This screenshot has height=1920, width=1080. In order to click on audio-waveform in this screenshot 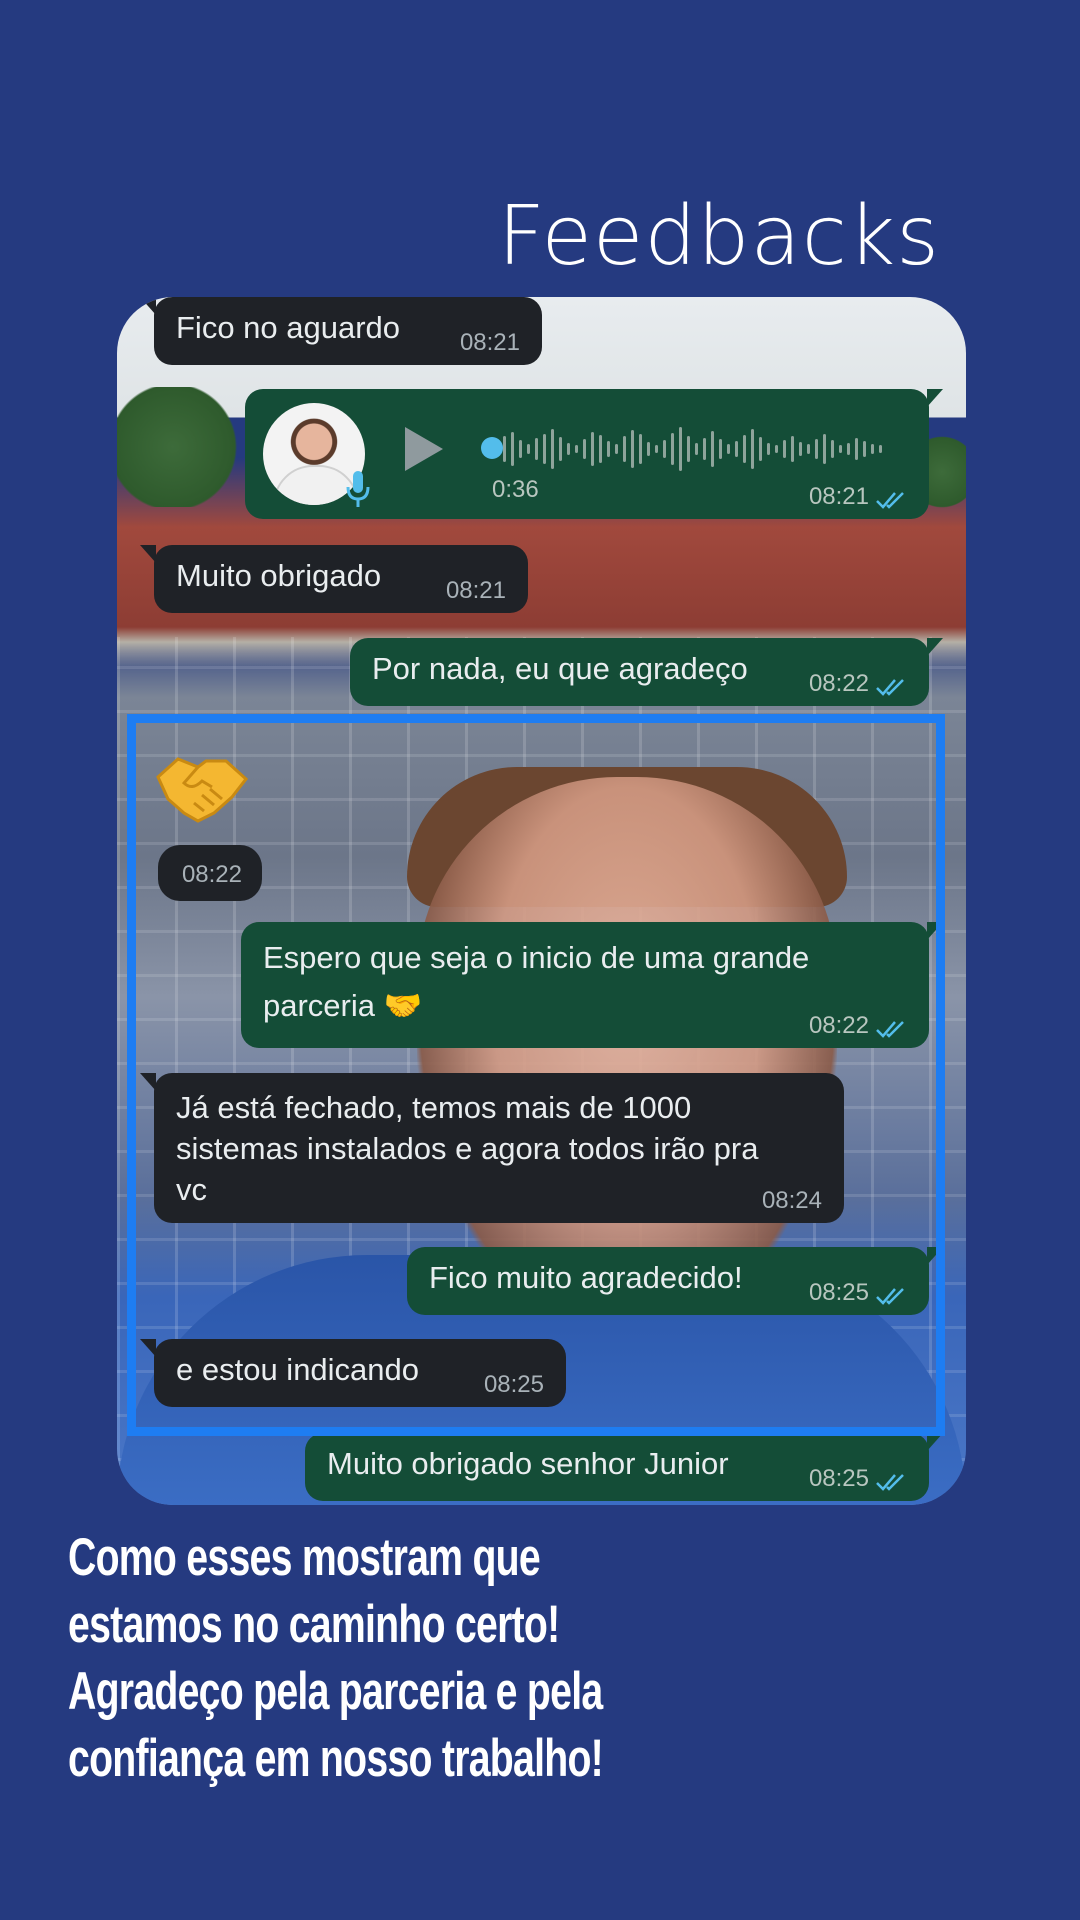, I will do `click(685, 449)`.